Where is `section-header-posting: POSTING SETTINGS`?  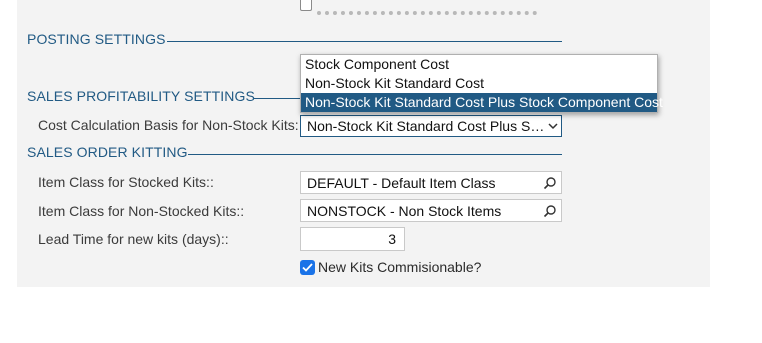
section-header-posting: POSTING SETTINGS is located at coordinates (96, 39).